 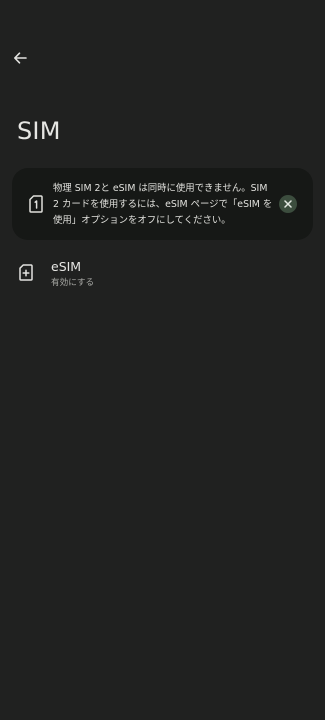 I want to click on arrow-left-icon, so click(x=20, y=58).